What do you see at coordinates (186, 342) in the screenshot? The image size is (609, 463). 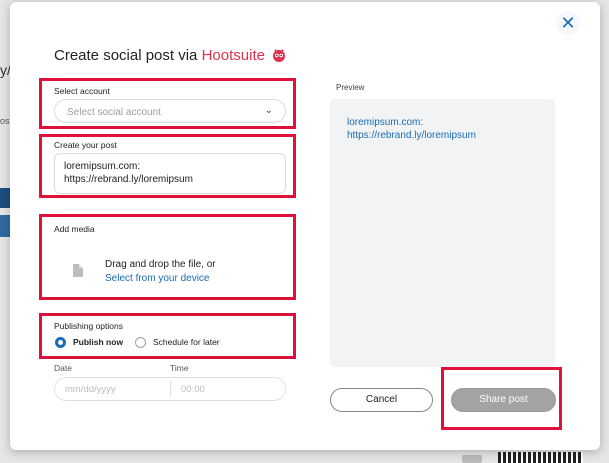 I see `schedule-later-label: Schedule for later` at bounding box center [186, 342].